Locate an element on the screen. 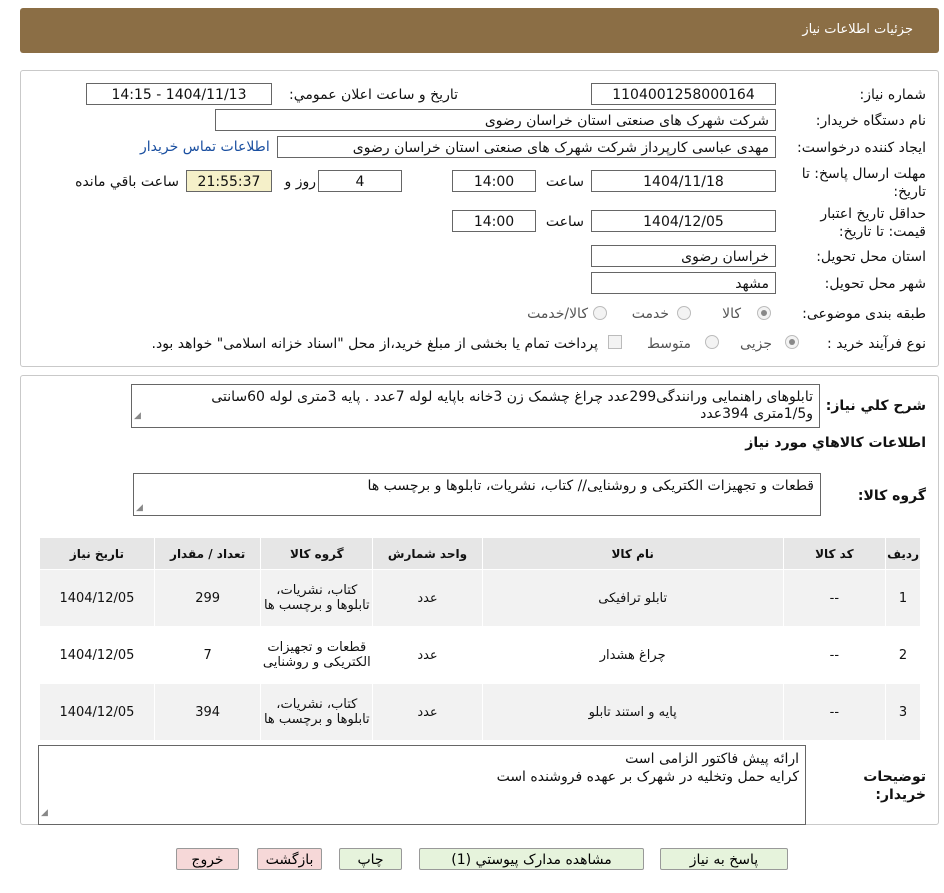 Image resolution: width=944 pixels, height=893 pixels. city-field: مشهد is located at coordinates (683, 283).